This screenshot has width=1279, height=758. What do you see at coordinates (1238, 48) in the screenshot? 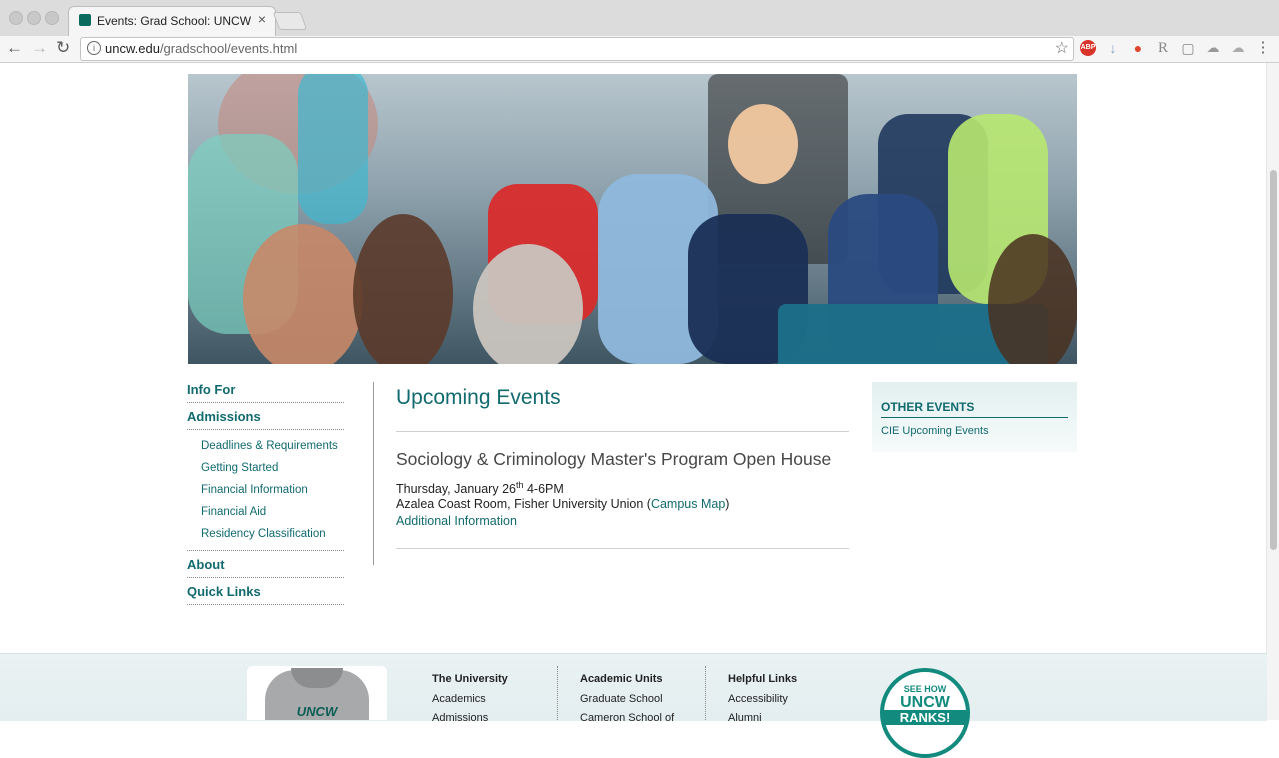
I see `cloud2-extension-icon: ☁` at bounding box center [1238, 48].